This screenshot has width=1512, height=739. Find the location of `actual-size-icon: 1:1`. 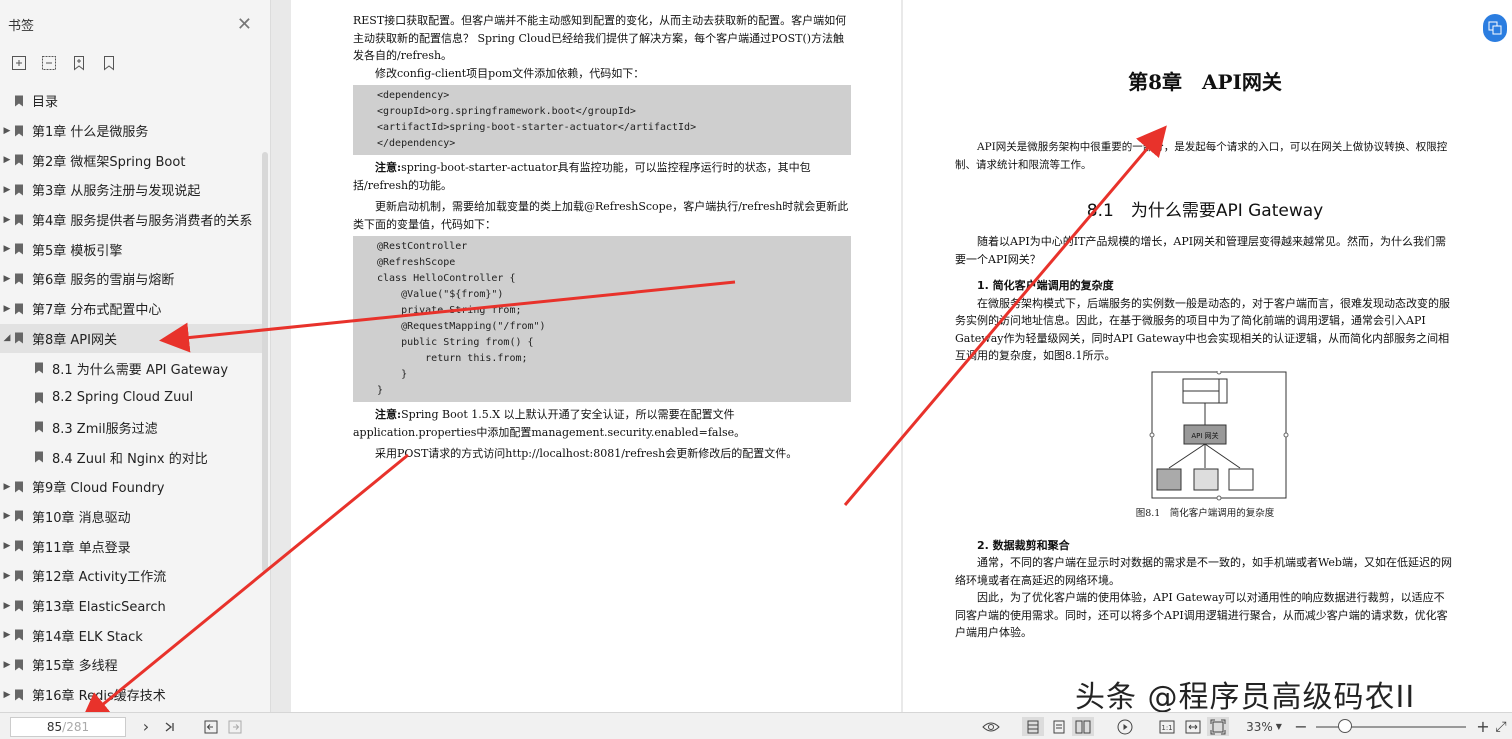

actual-size-icon: 1:1 is located at coordinates (1167, 726).